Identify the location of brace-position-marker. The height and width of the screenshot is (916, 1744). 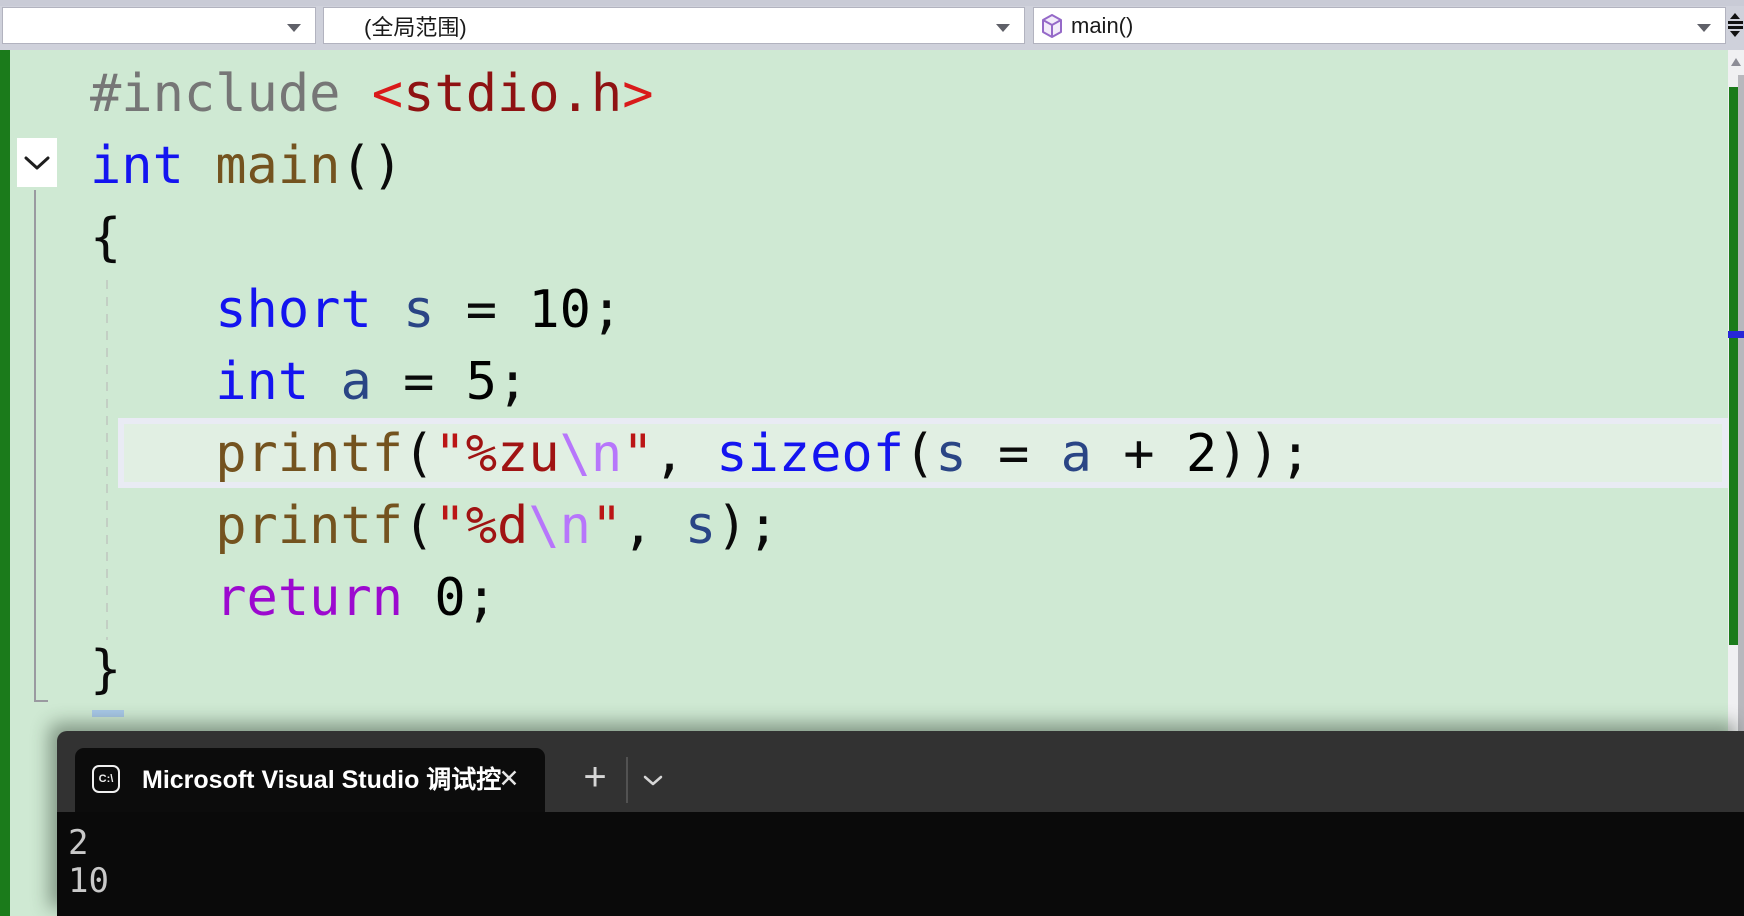
(108, 713).